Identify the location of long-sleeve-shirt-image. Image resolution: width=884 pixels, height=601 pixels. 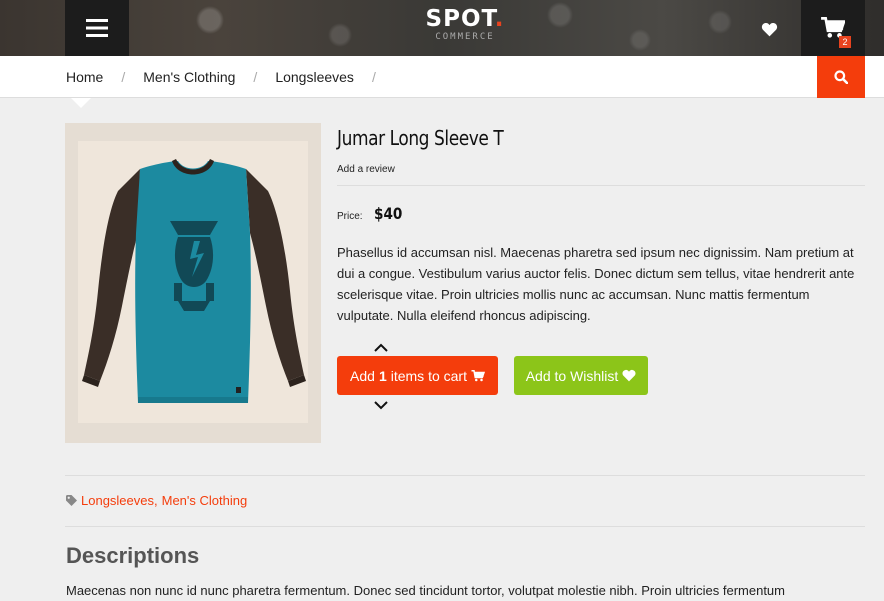
(194, 281).